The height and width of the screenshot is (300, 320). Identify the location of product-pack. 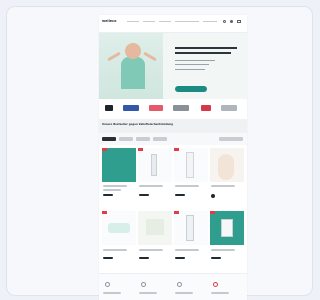
(227, 228).